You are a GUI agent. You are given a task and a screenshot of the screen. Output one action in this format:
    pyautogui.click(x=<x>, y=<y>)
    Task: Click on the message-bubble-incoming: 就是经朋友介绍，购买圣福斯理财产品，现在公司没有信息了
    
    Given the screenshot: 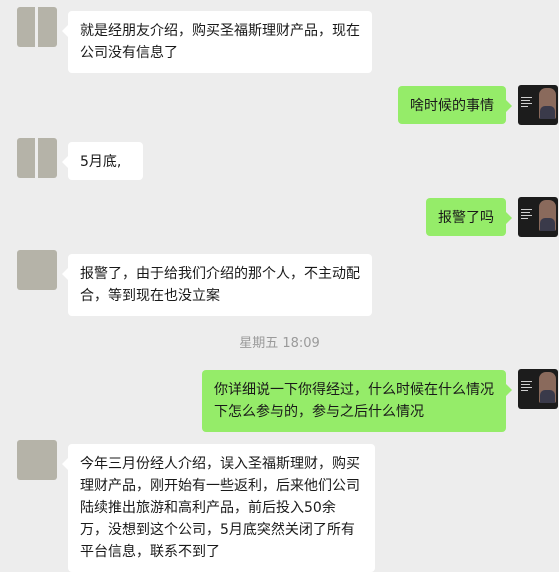 What is the action you would take?
    pyautogui.click(x=217, y=42)
    